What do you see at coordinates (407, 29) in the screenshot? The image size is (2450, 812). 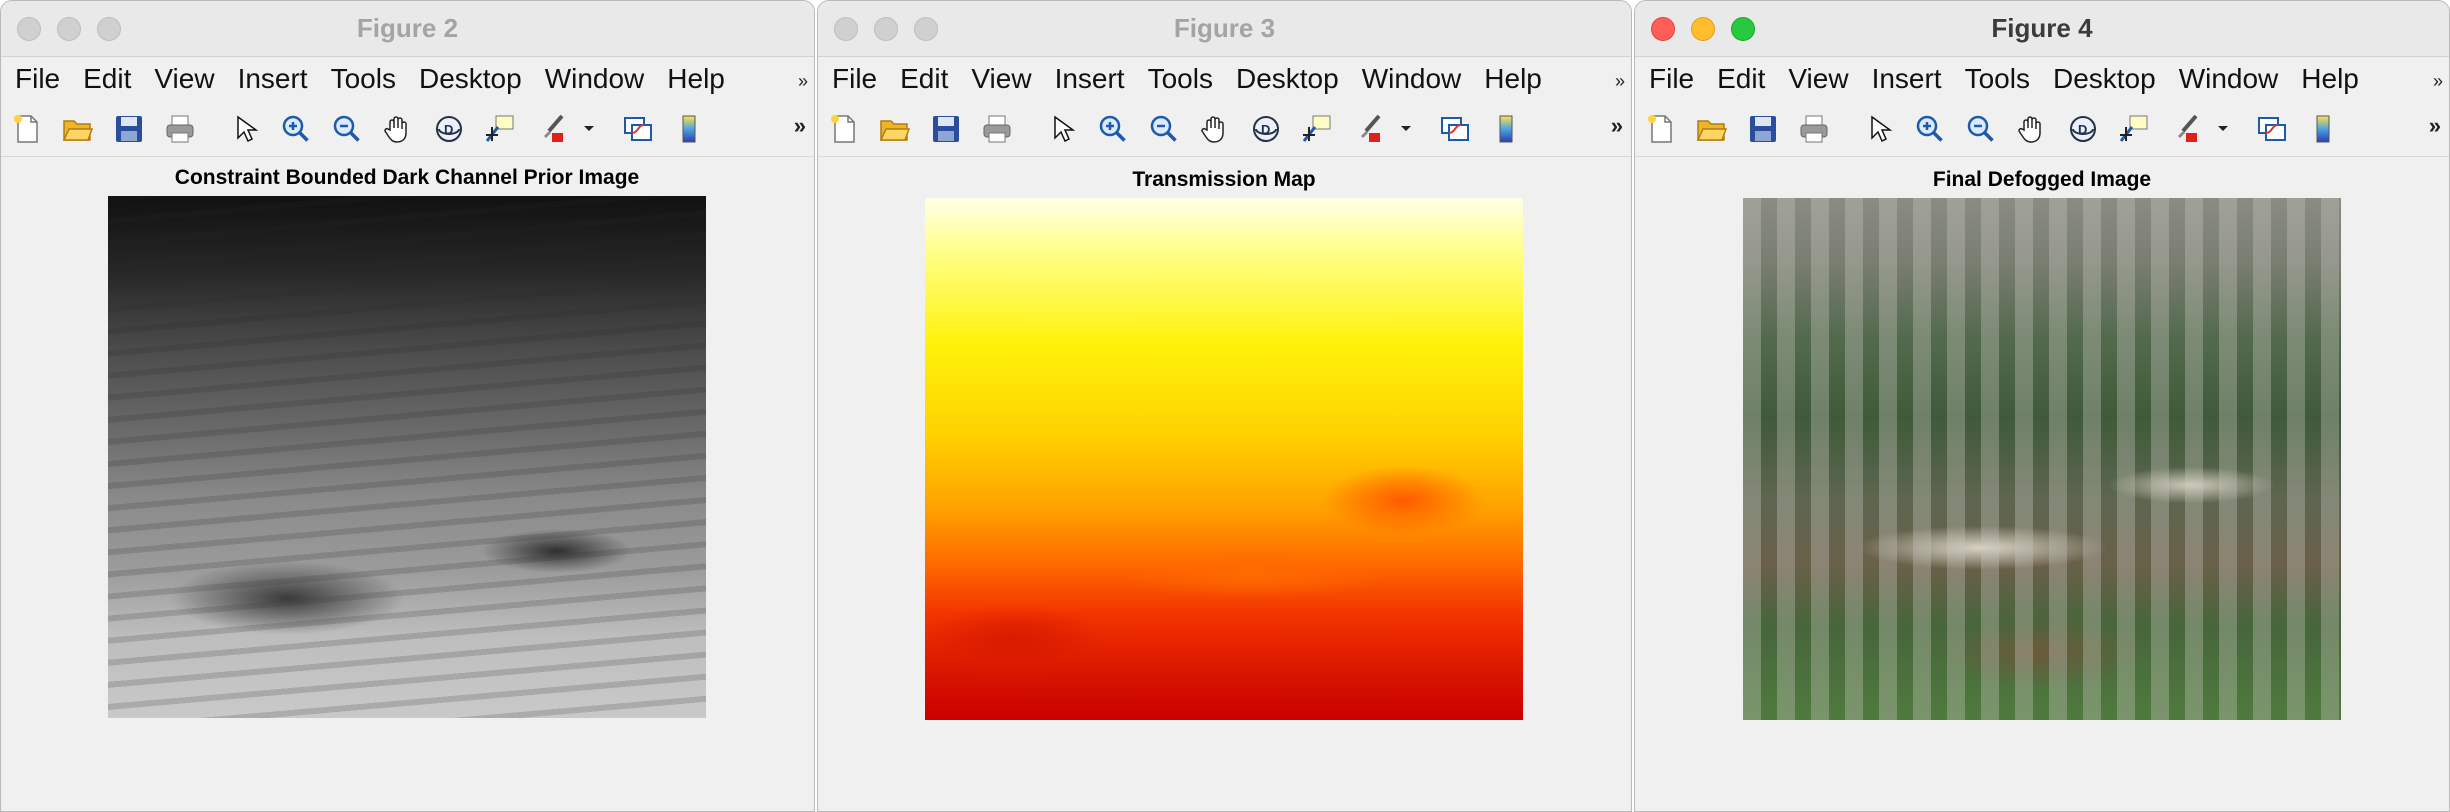 I see `title-bar: Figure 2` at bounding box center [407, 29].